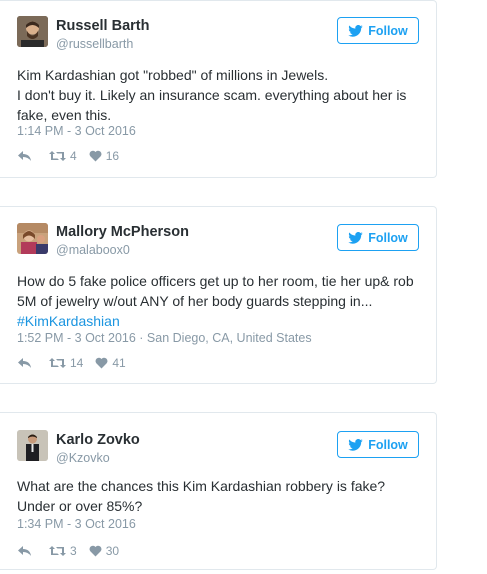 Image resolution: width=487 pixels, height=574 pixels. I want to click on display-name: Mallory McPherson, so click(122, 232).